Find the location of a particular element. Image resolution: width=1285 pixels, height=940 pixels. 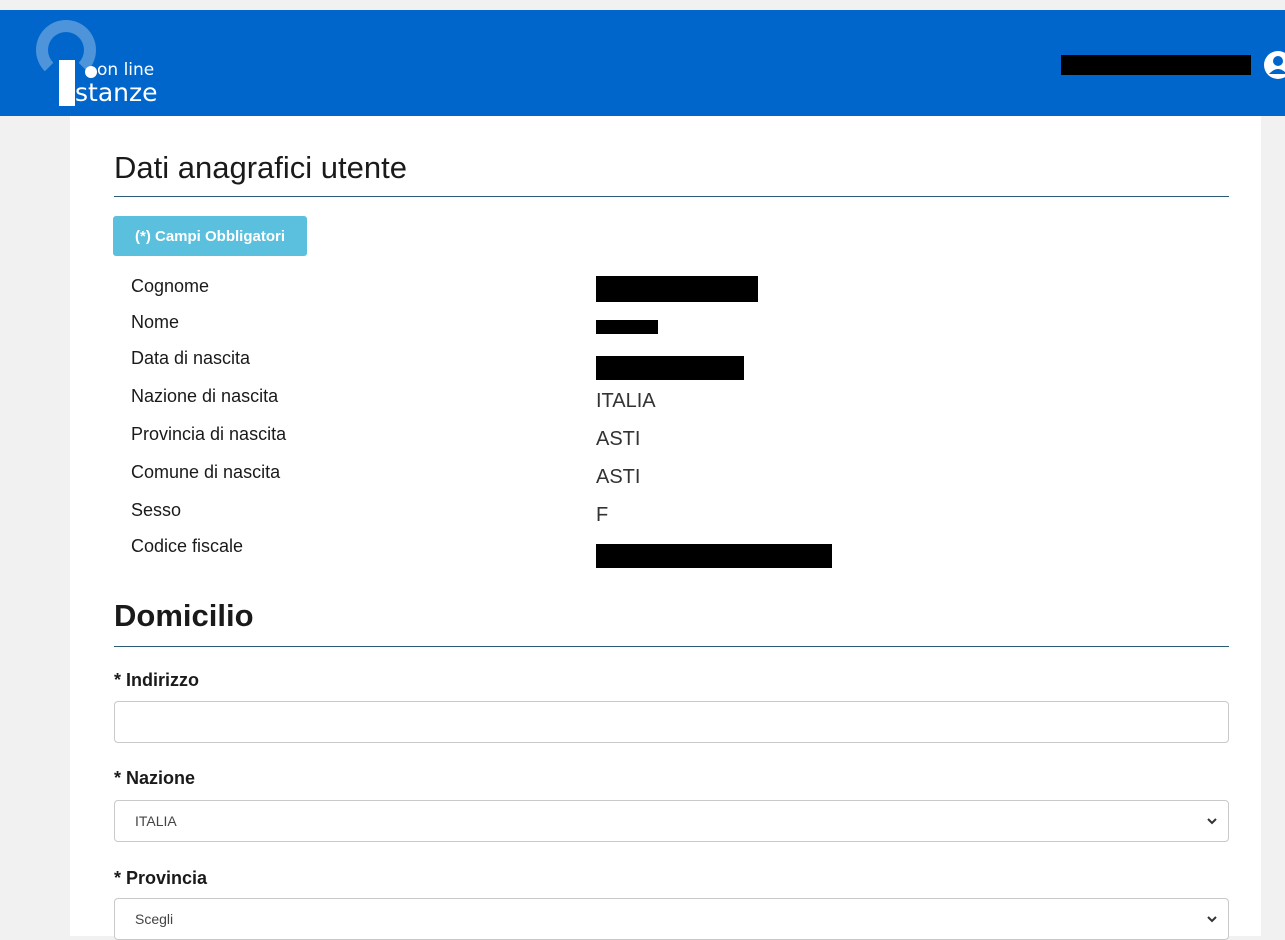

indirizzo-label: * Indirizzo is located at coordinates (156, 680).